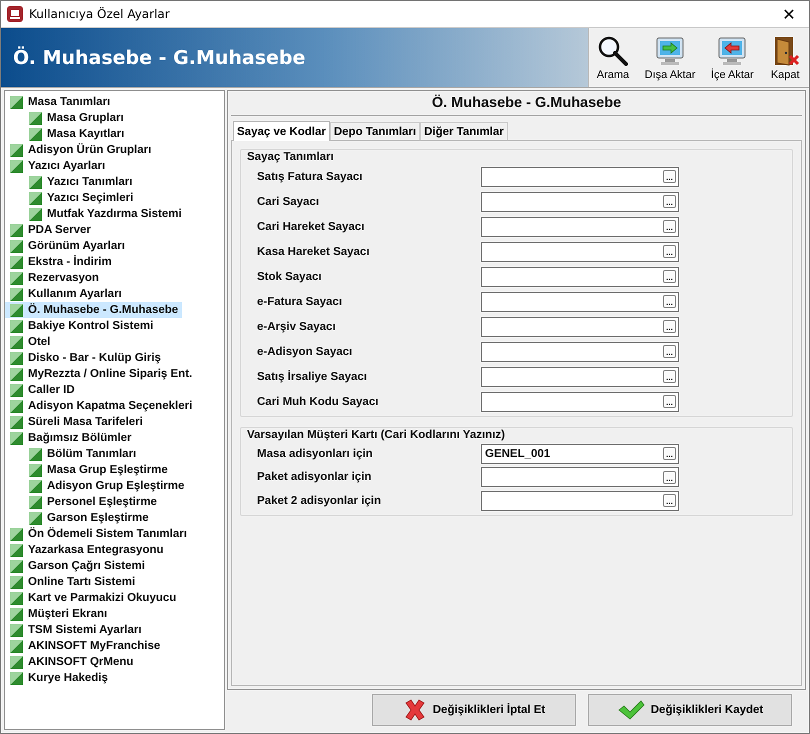 This screenshot has width=810, height=734. What do you see at coordinates (72, 454) in the screenshot?
I see `tree-item: Bölüm Tanımları` at bounding box center [72, 454].